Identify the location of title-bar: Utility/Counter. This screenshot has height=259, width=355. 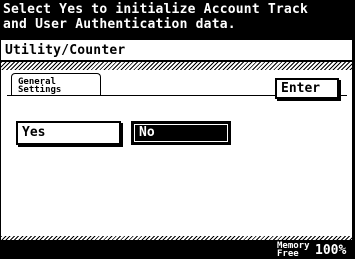
(176, 50).